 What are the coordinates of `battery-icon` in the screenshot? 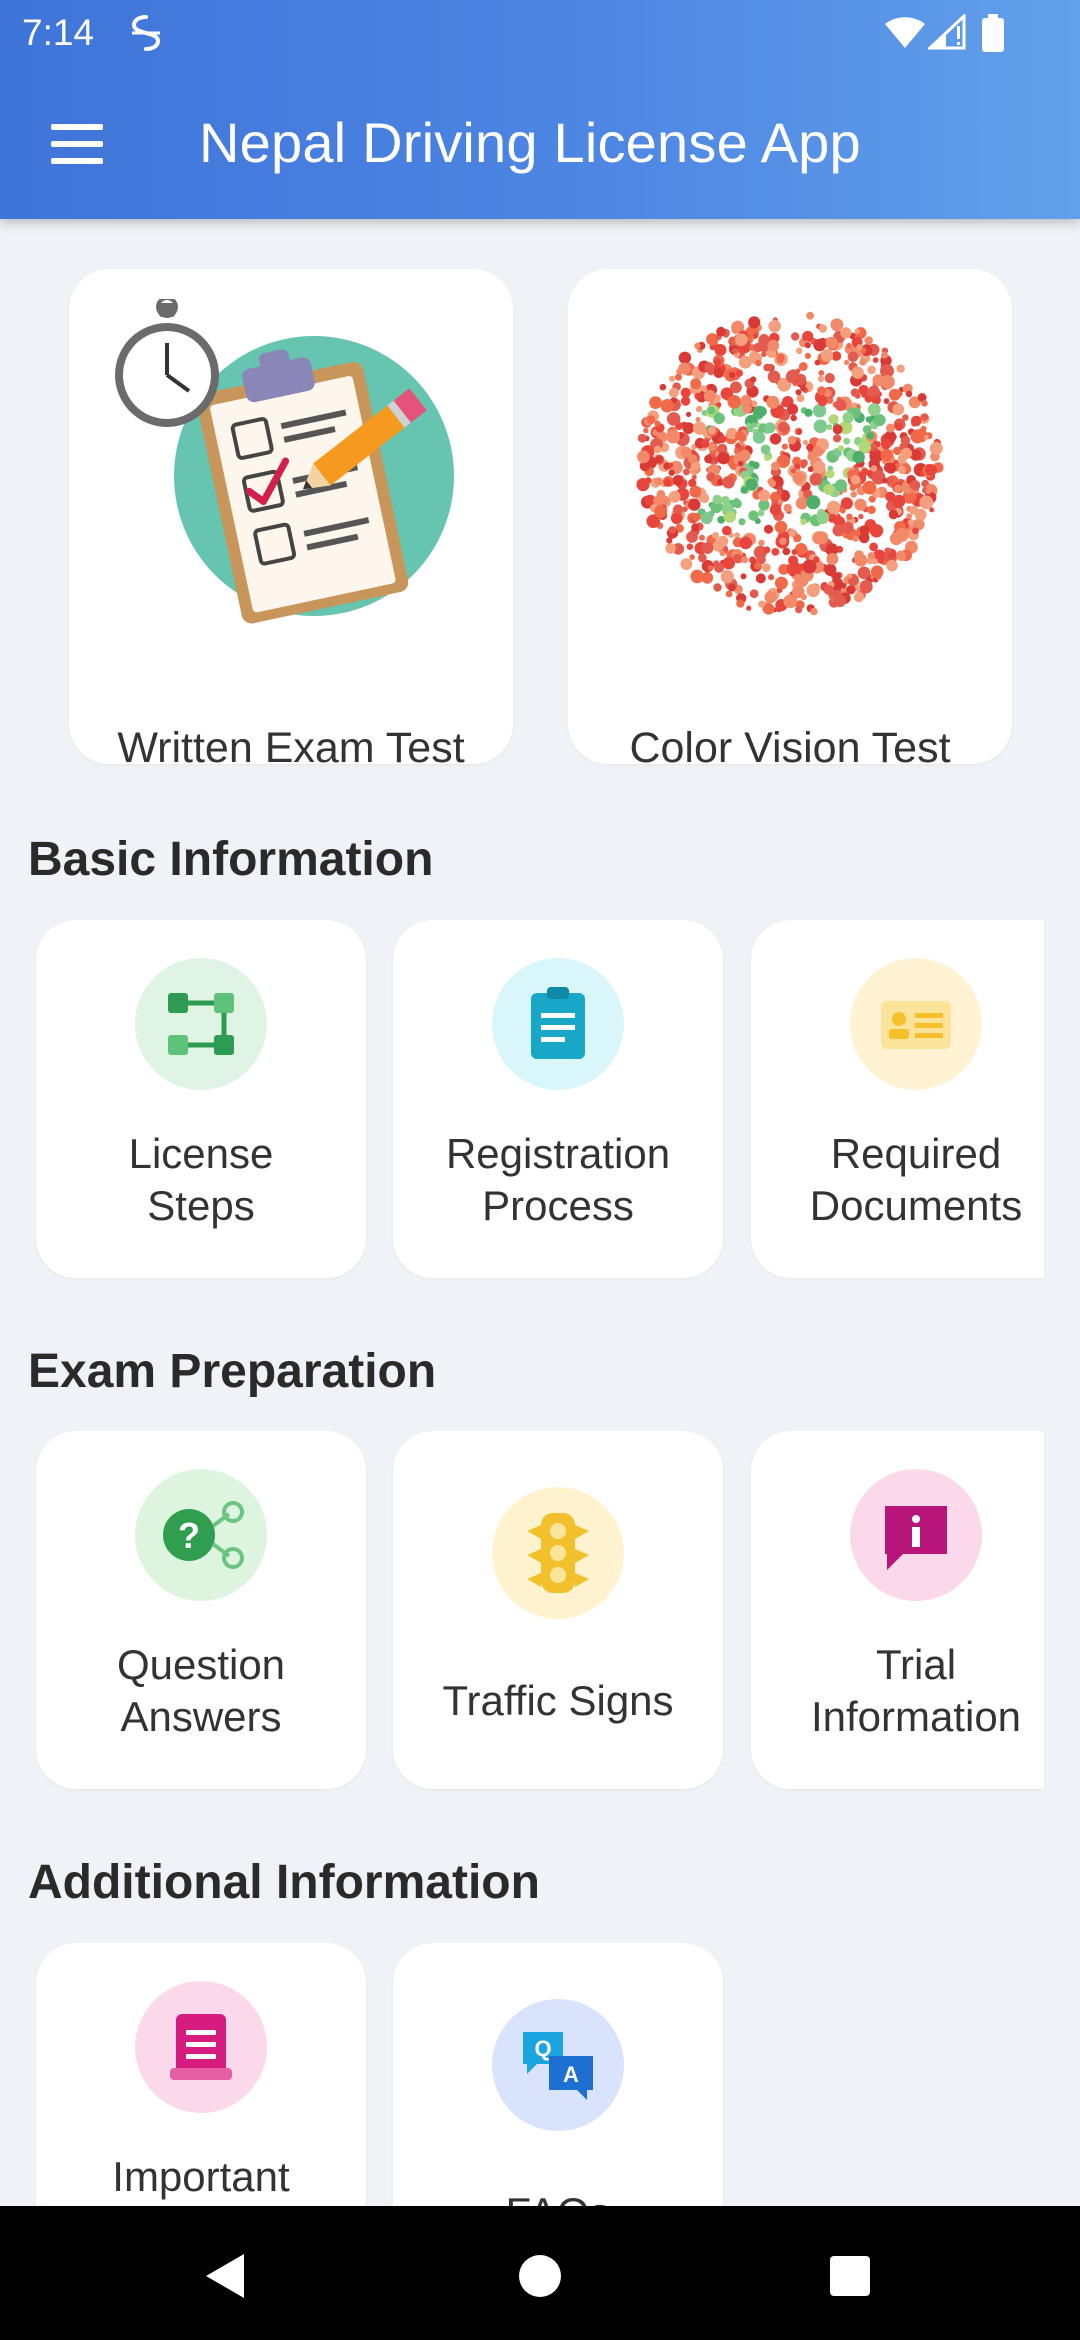 It's located at (993, 33).